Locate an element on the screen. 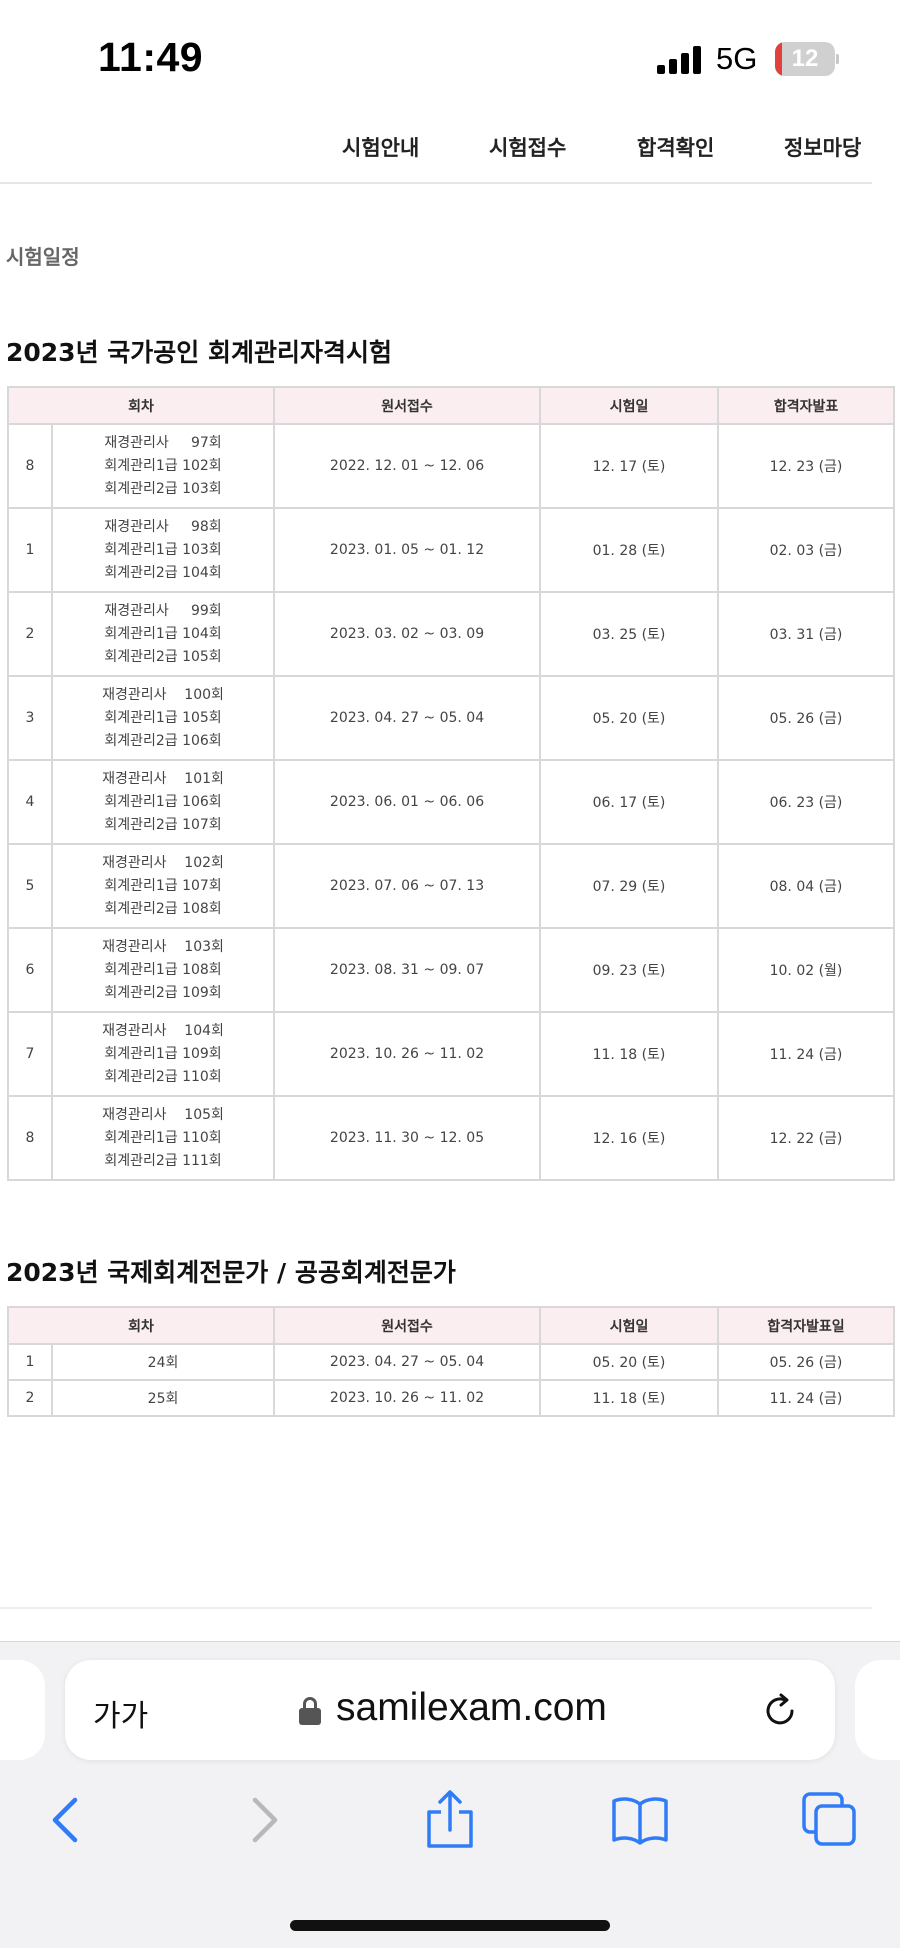 This screenshot has height=1948, width=900. round-line: 회계관리1급 110회 is located at coordinates (163, 1137).